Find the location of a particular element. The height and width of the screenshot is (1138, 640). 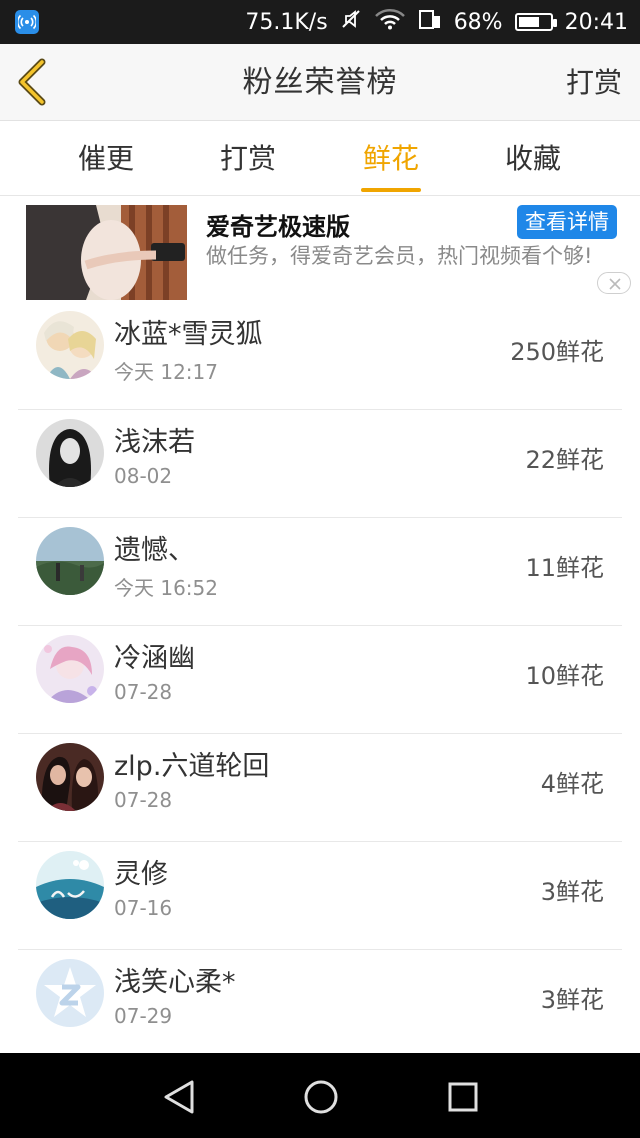

reward-button: 打赏 is located at coordinates (594, 82).